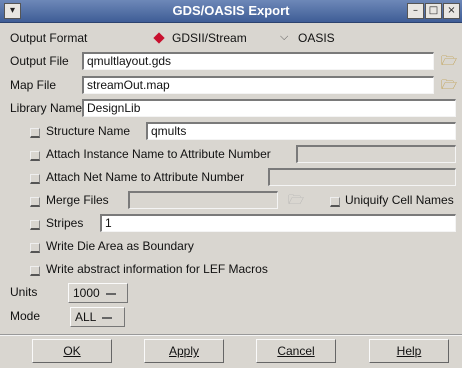  What do you see at coordinates (415, 11) in the screenshot?
I see `minimize-button: –` at bounding box center [415, 11].